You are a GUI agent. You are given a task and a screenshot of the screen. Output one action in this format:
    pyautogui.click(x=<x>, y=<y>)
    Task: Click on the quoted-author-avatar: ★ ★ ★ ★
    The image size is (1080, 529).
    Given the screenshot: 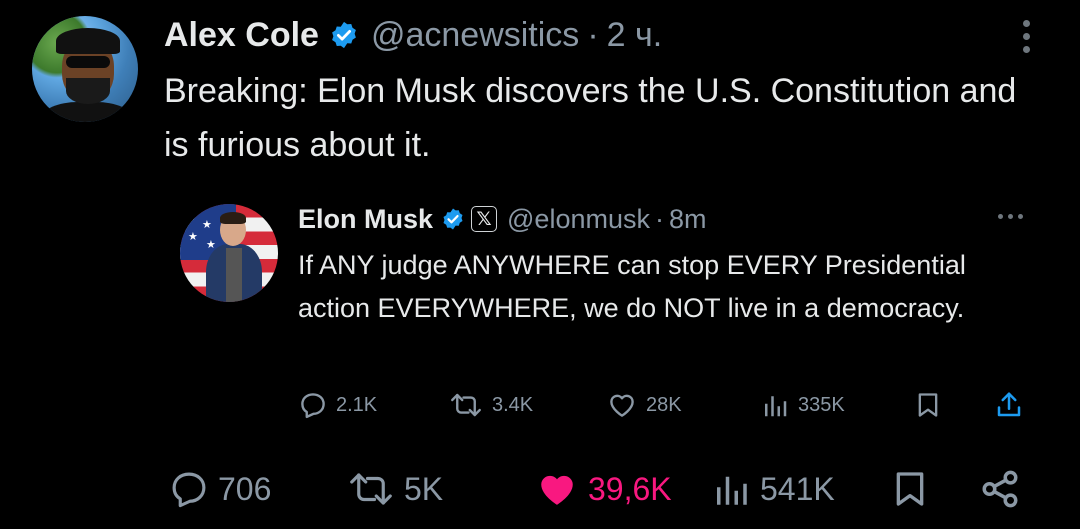 What is the action you would take?
    pyautogui.click(x=229, y=253)
    